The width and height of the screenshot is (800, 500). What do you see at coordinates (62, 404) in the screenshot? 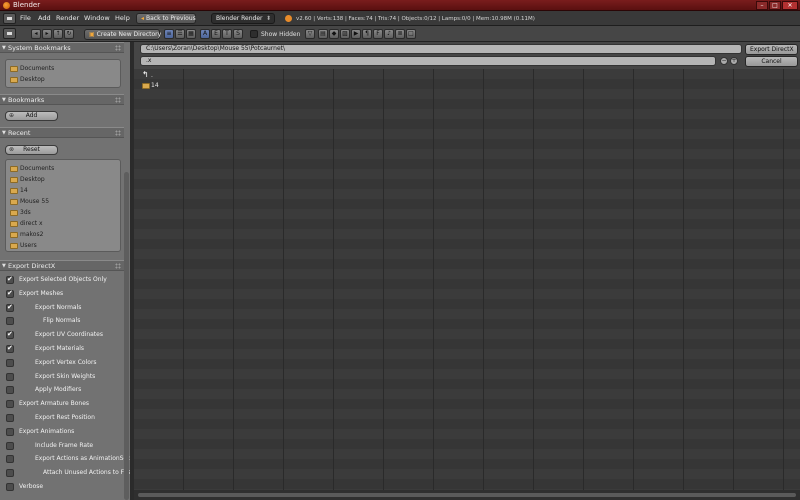
I see `export-option-row: Export Armature Bones` at bounding box center [62, 404].